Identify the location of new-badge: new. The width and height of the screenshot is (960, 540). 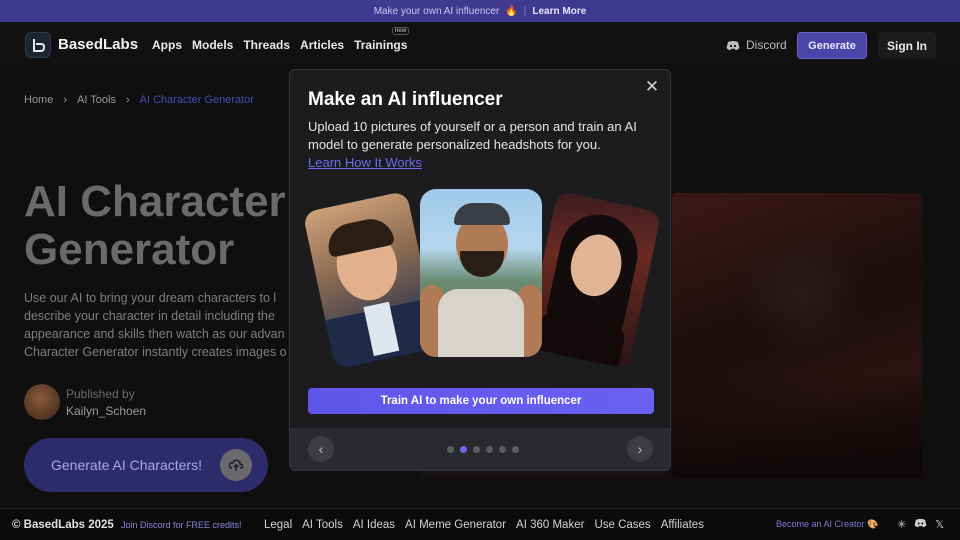
(400, 31).